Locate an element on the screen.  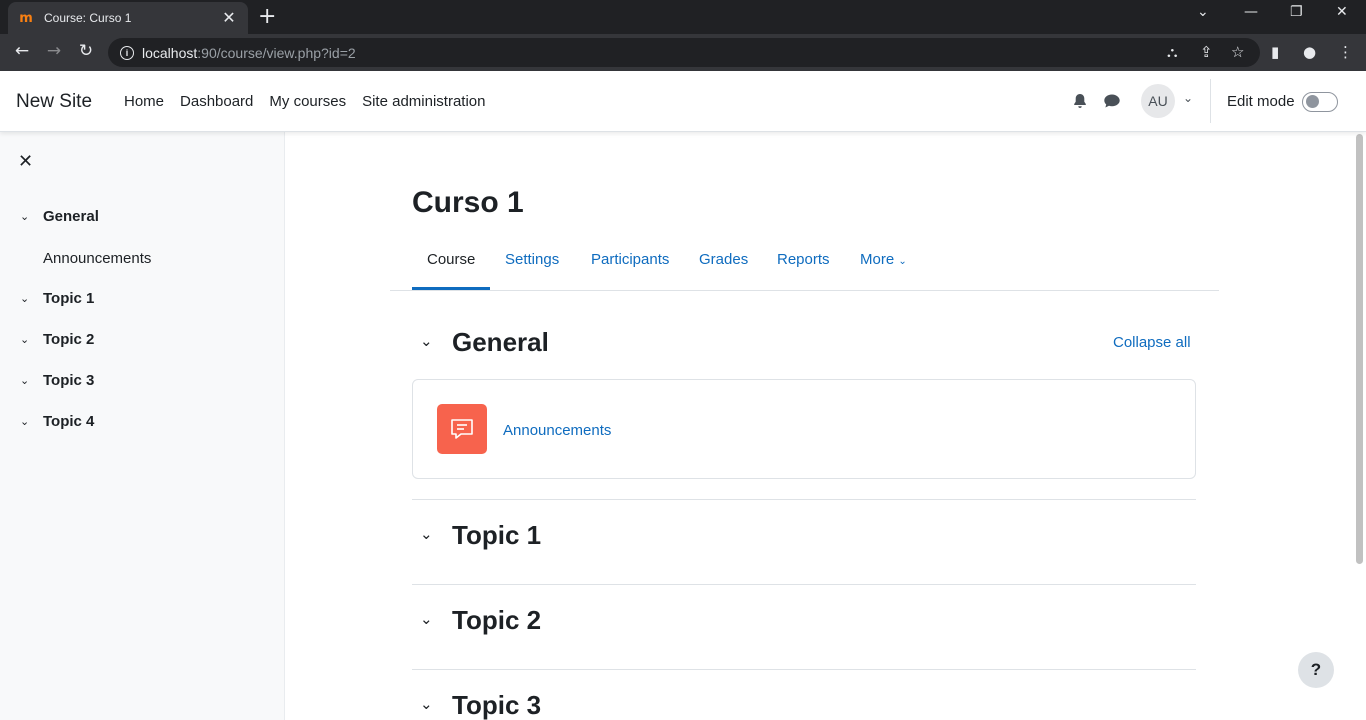
url-host: localhost is located at coordinates (170, 52).